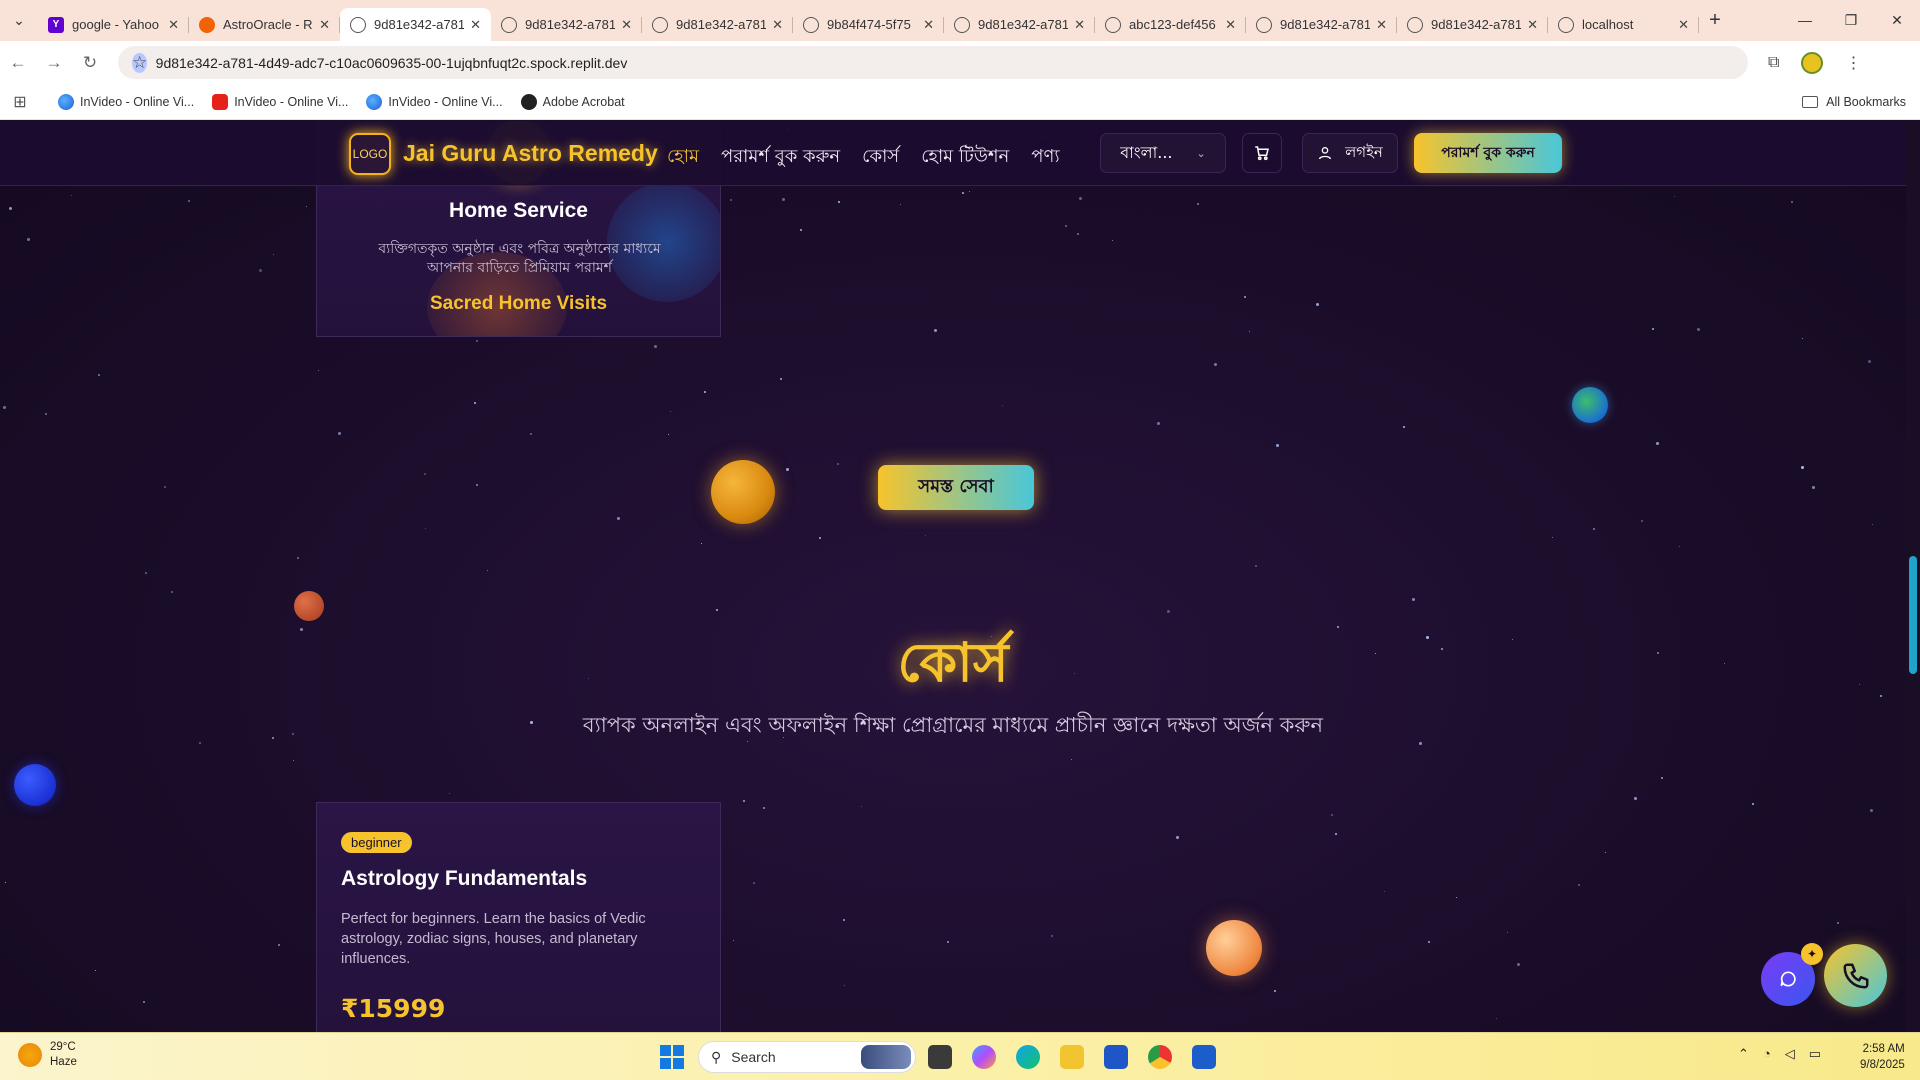 Image resolution: width=1920 pixels, height=1080 pixels. What do you see at coordinates (753, 1057) in the screenshot?
I see `search-placeholder: Search` at bounding box center [753, 1057].